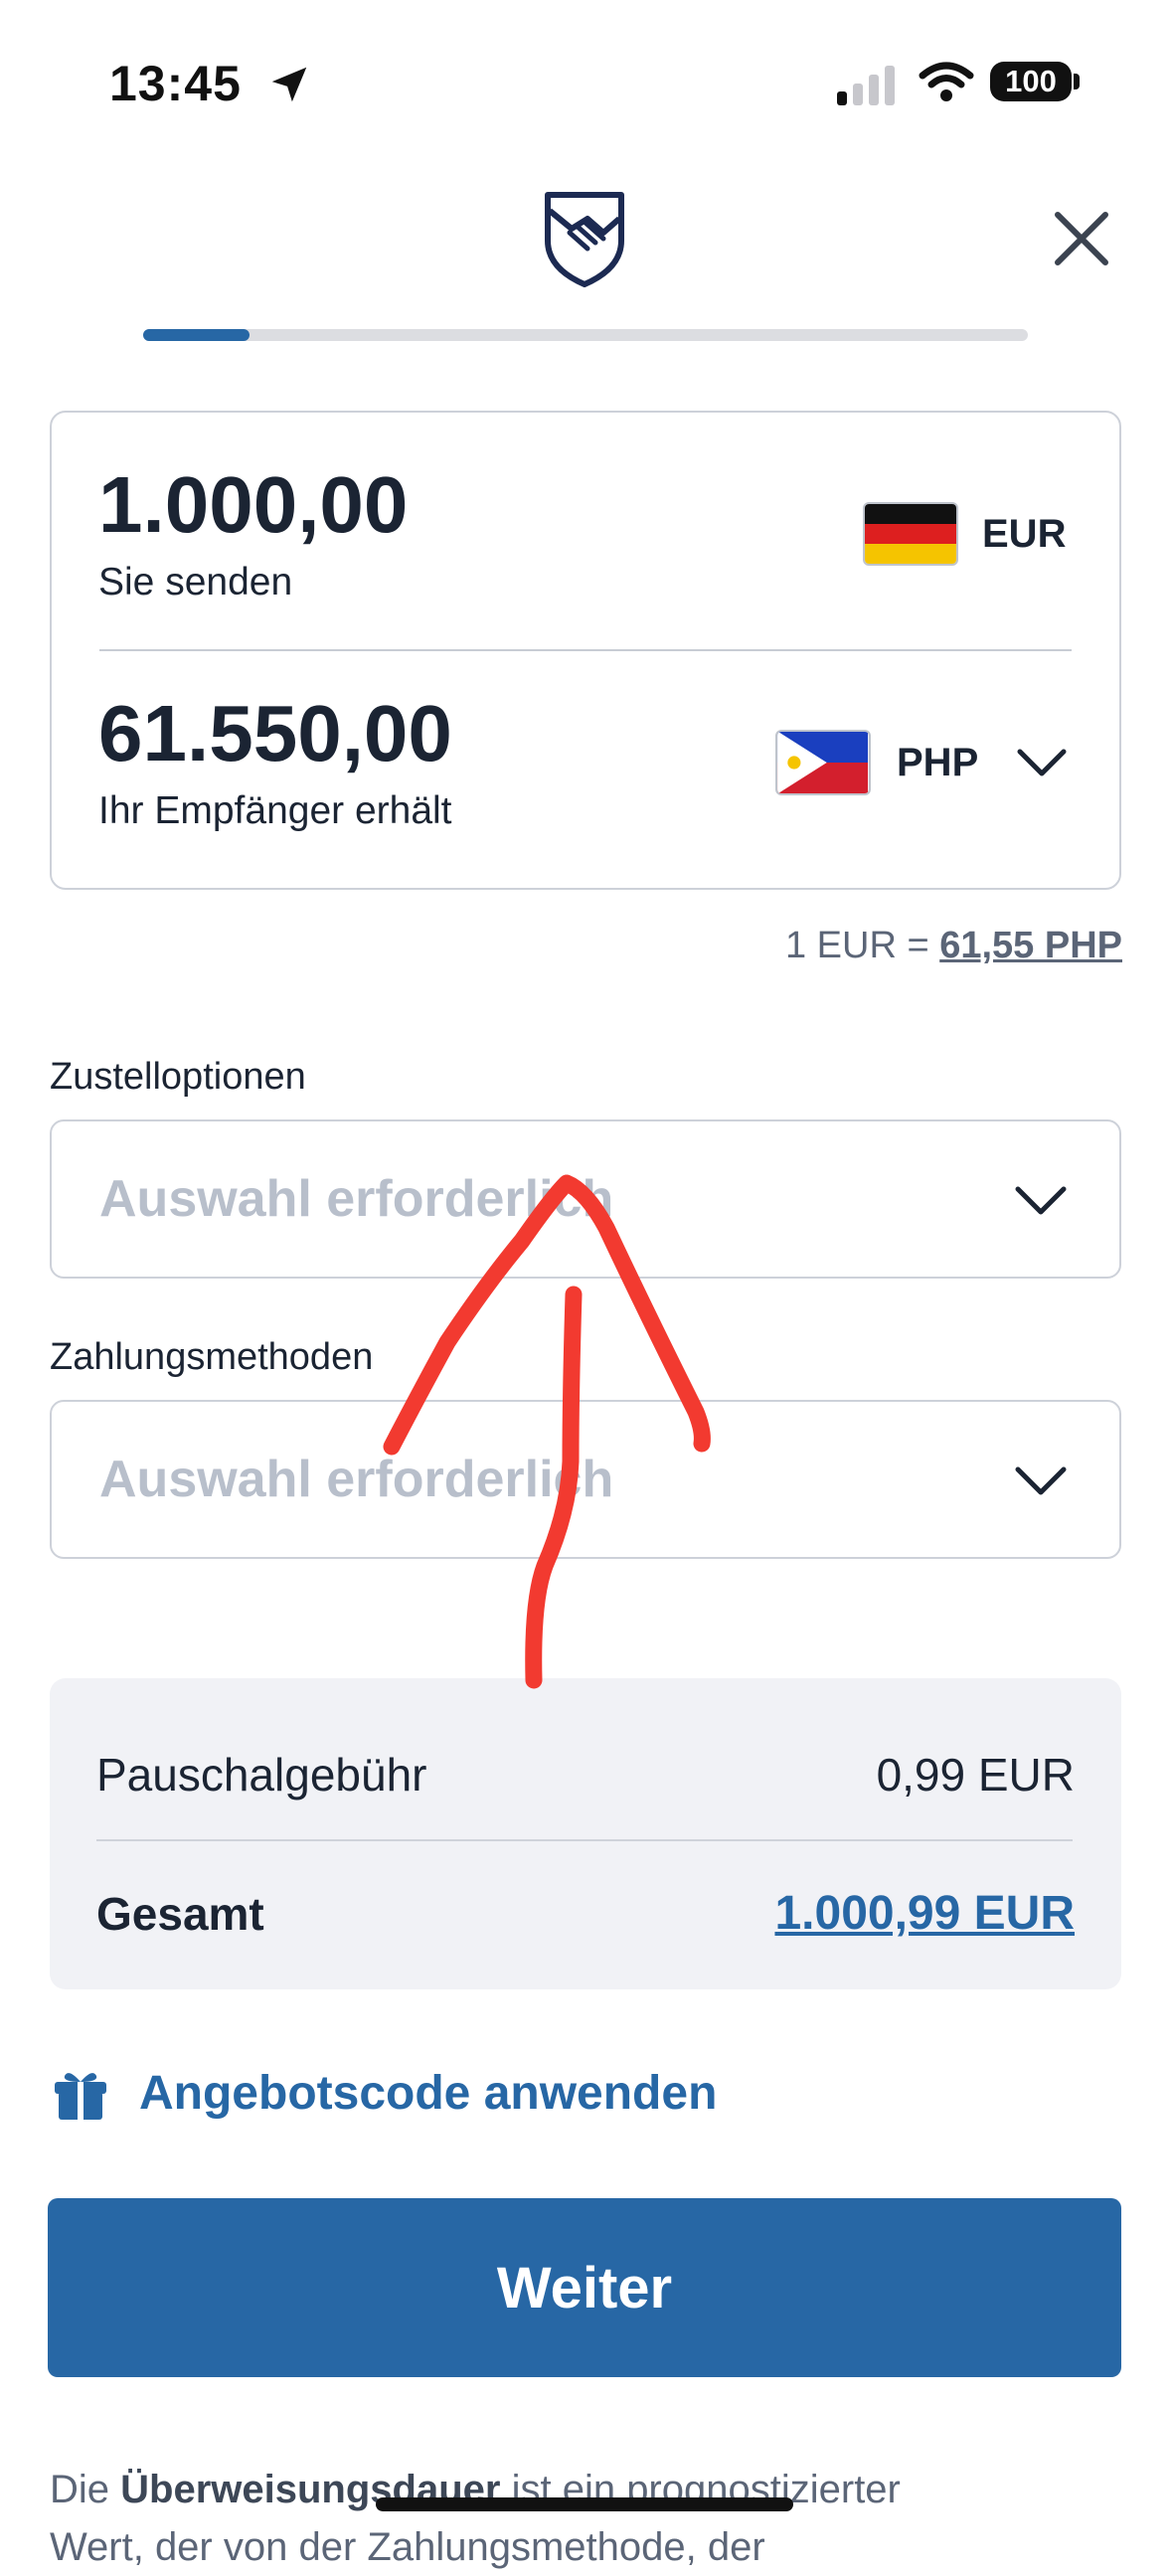  Describe the element at coordinates (253, 505) in the screenshot. I see `send-amount: 1.000,00` at that location.